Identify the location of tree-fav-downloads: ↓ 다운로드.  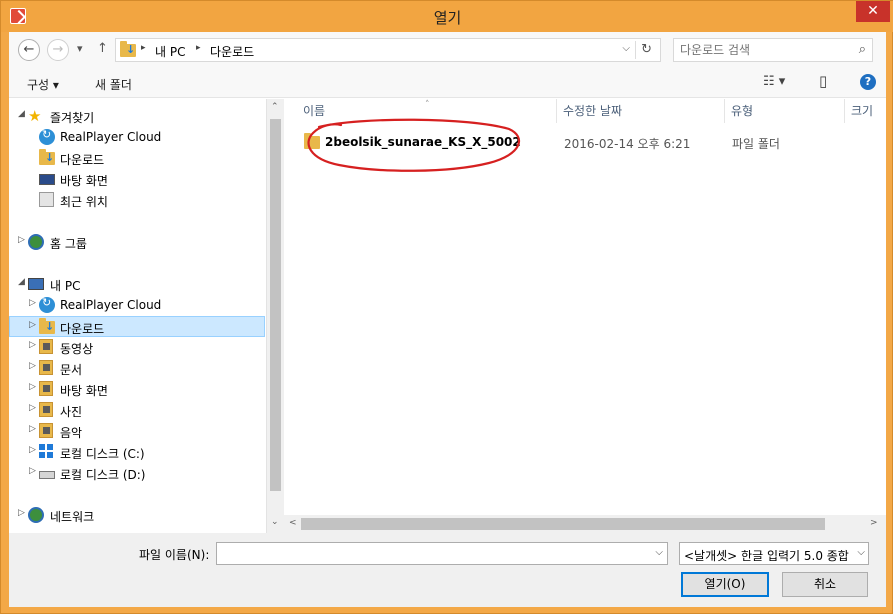
(134, 158).